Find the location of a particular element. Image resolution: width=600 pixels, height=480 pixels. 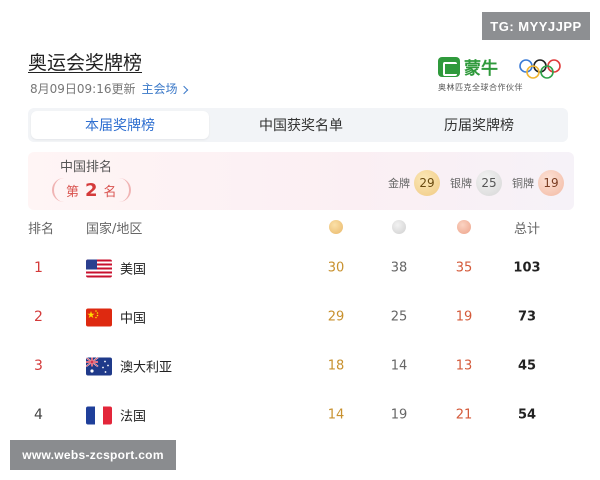

page-title: 奥运会奖牌榜 is located at coordinates (85, 61).